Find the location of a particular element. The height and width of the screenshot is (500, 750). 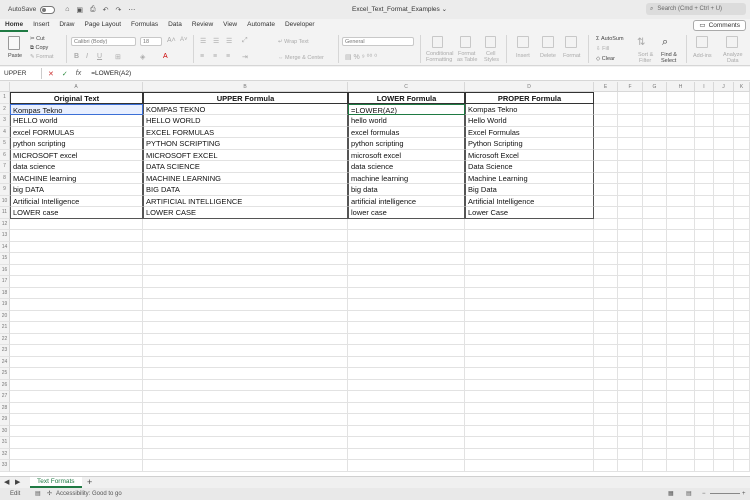

table-cell: data science is located at coordinates (406, 167).